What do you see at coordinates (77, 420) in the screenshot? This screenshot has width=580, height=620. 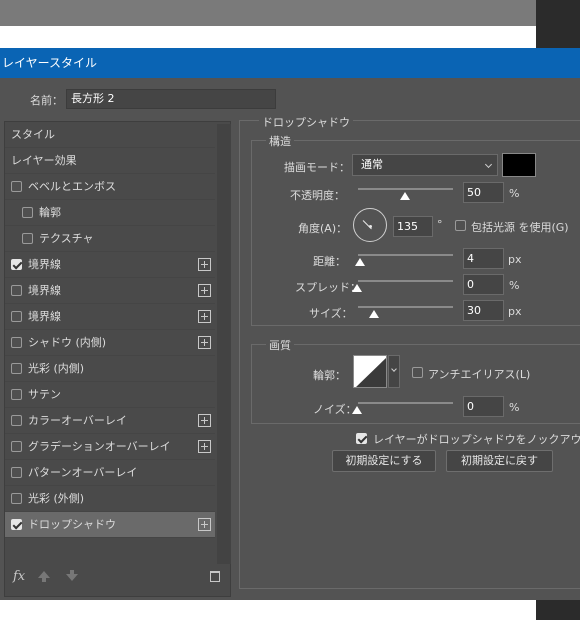 I see `style-item-label: カラーオーバーレイ` at bounding box center [77, 420].